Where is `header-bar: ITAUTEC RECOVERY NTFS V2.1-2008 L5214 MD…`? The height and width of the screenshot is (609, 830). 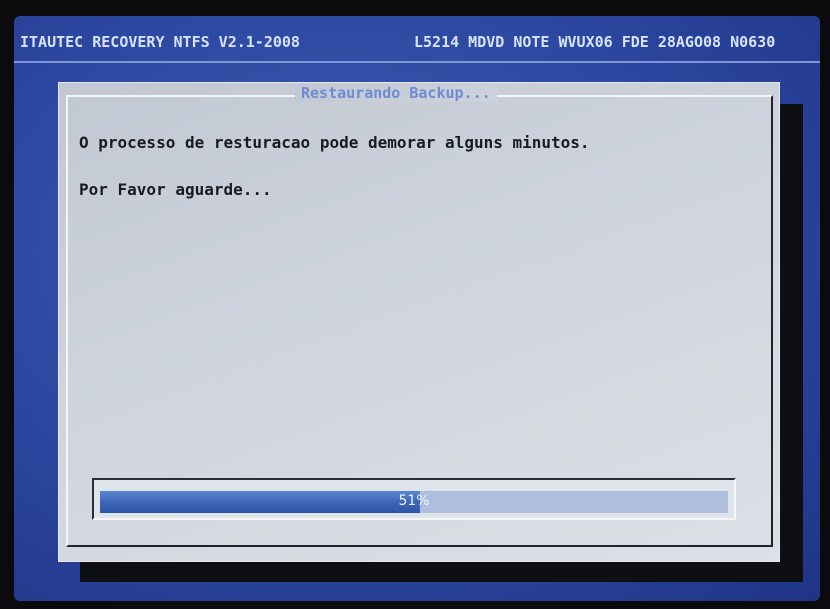 header-bar: ITAUTEC RECOVERY NTFS V2.1-2008 L5214 MD… is located at coordinates (417, 36).